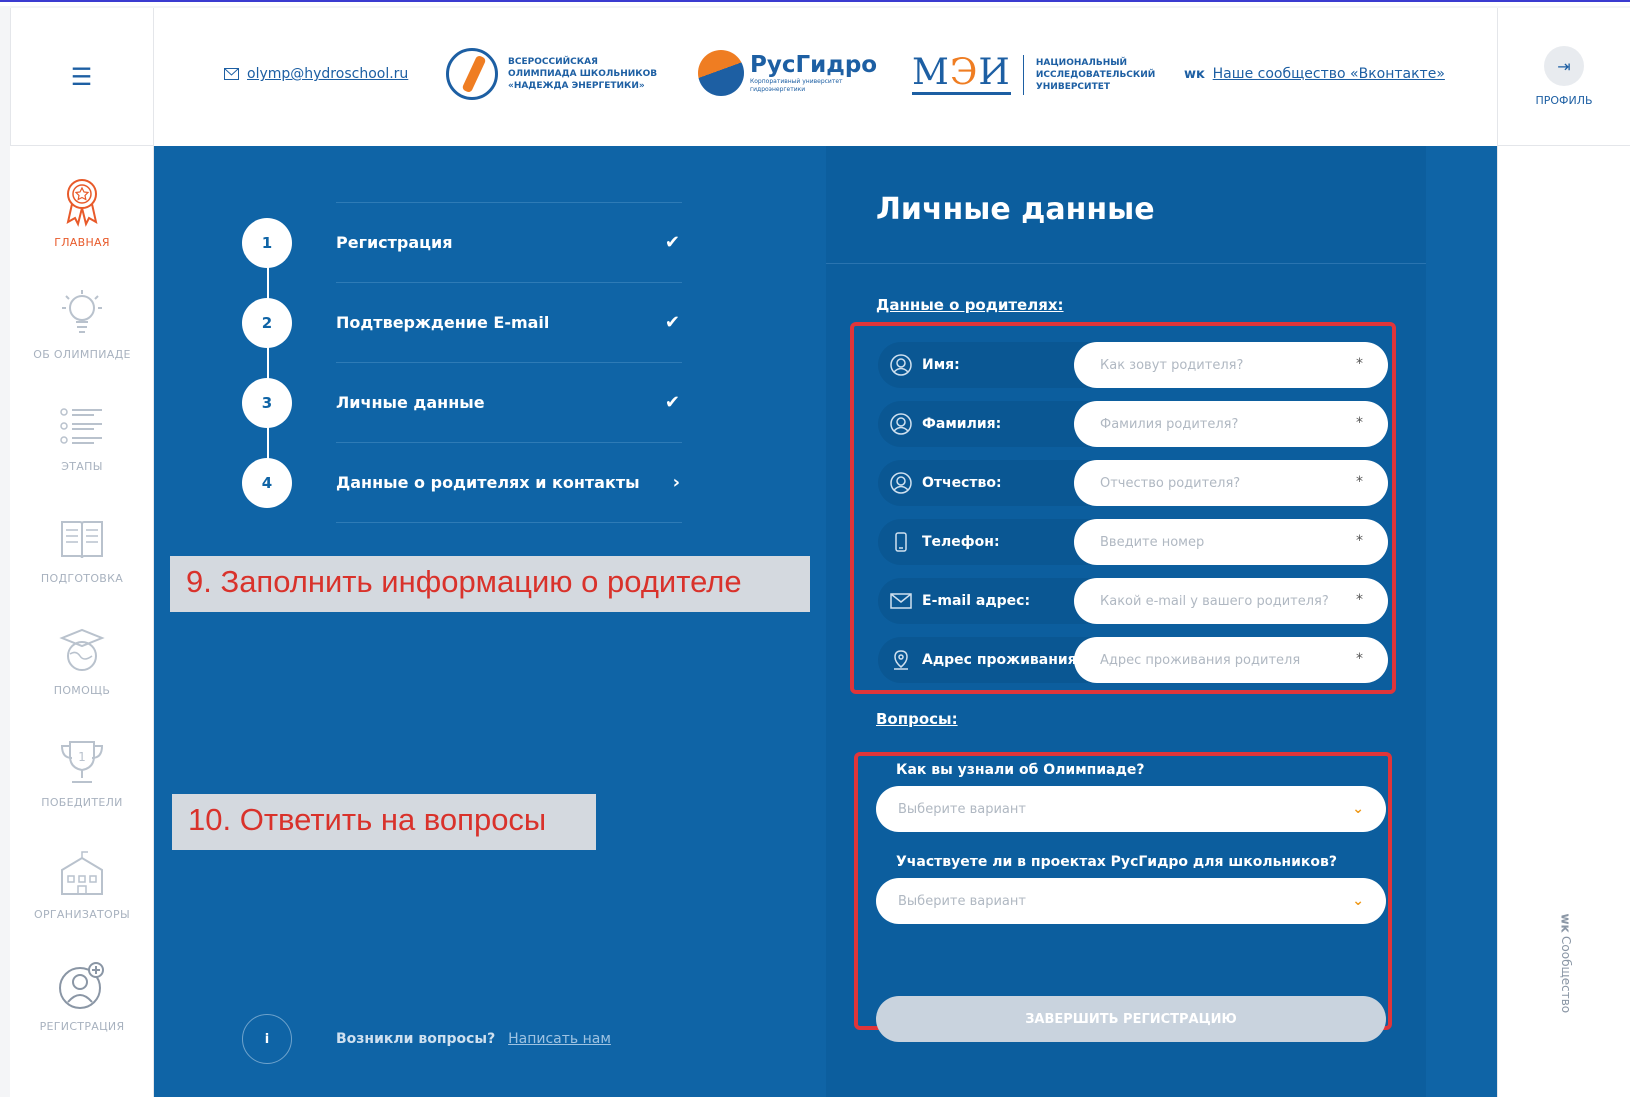  I want to click on sidebar-item-label: РЕГИСТРАЦИЯ, so click(82, 1026).